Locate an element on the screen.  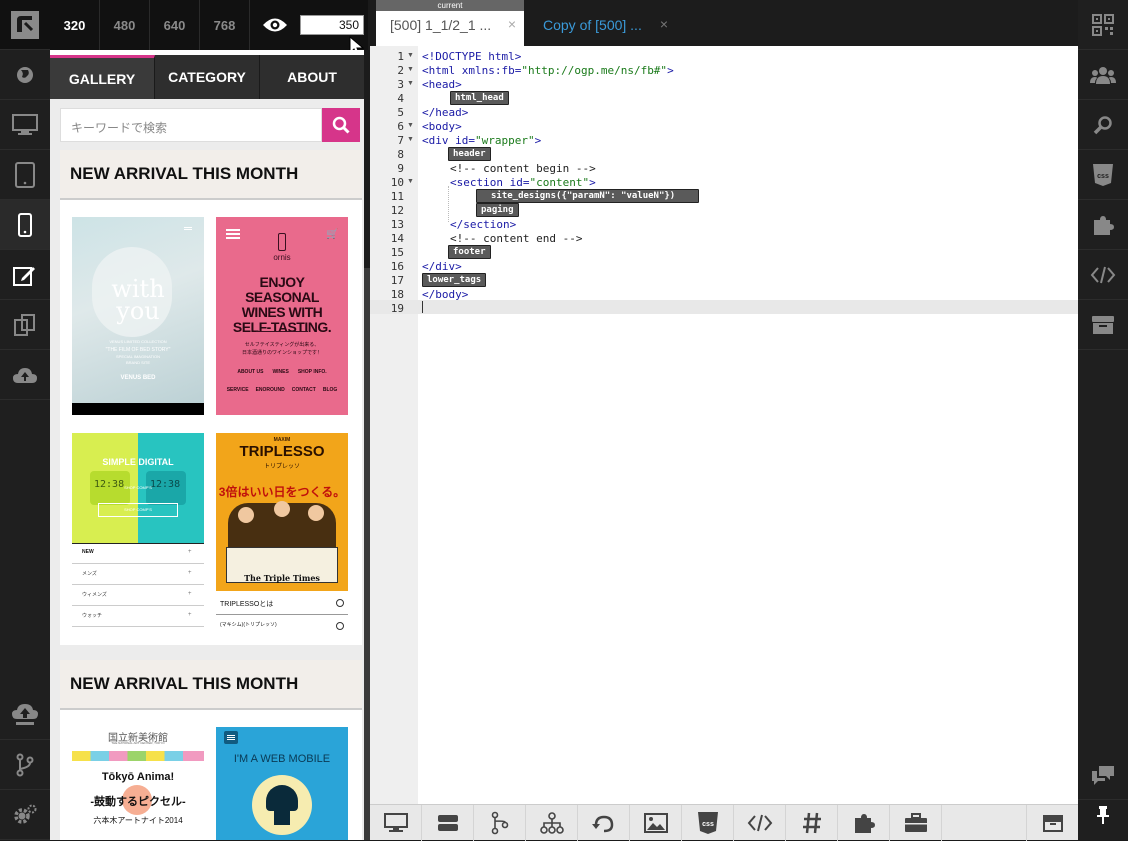
viewport-toolbar: 320 480 640 768 is located at coordinates (209, 25).